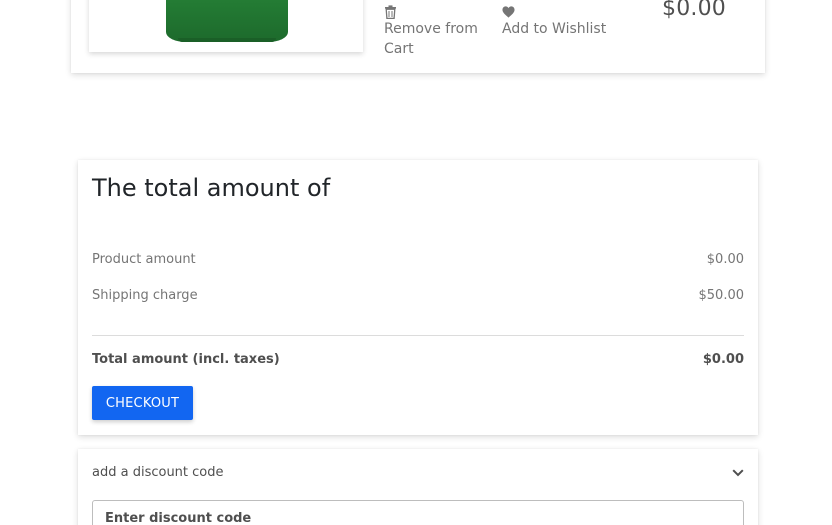 The image size is (832, 525). What do you see at coordinates (694, 10) in the screenshot?
I see `item-price: $0.00` at bounding box center [694, 10].